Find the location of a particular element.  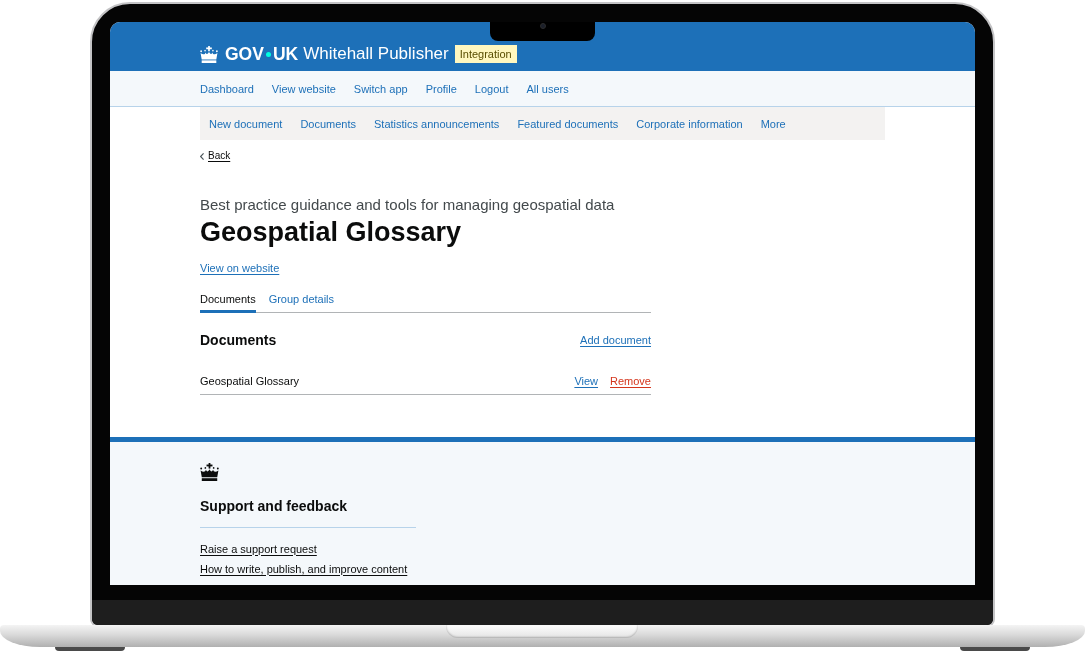

subnav-link: Featured documents is located at coordinates (568, 123).